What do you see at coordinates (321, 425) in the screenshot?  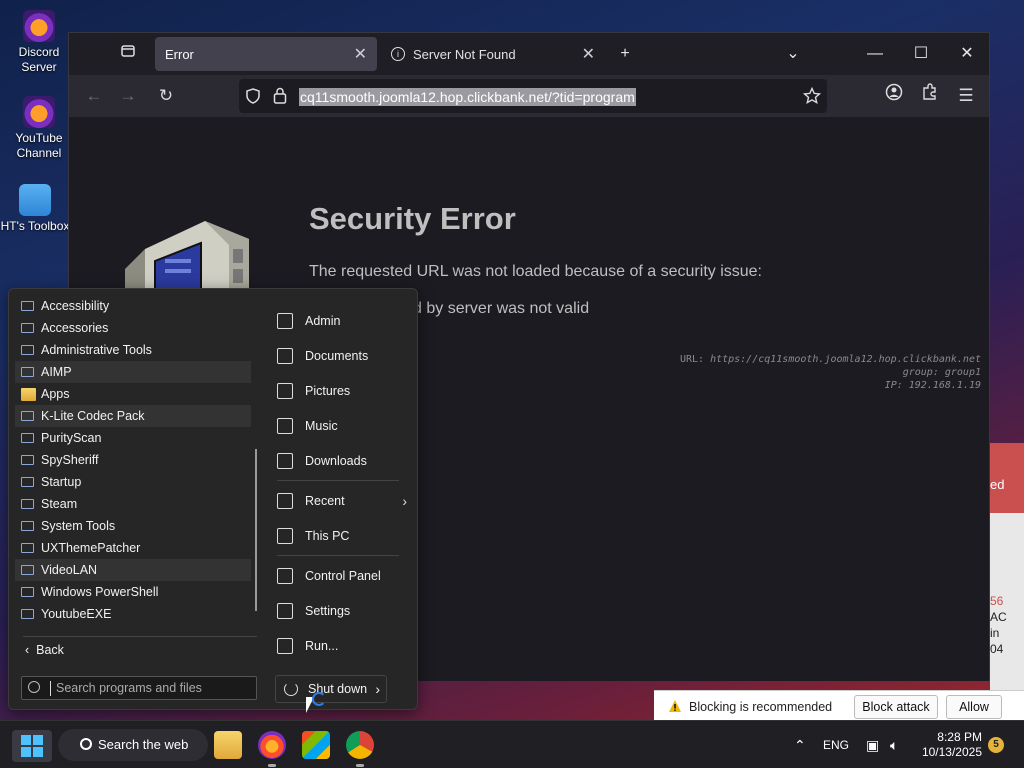 I see `places-label: Music` at bounding box center [321, 425].